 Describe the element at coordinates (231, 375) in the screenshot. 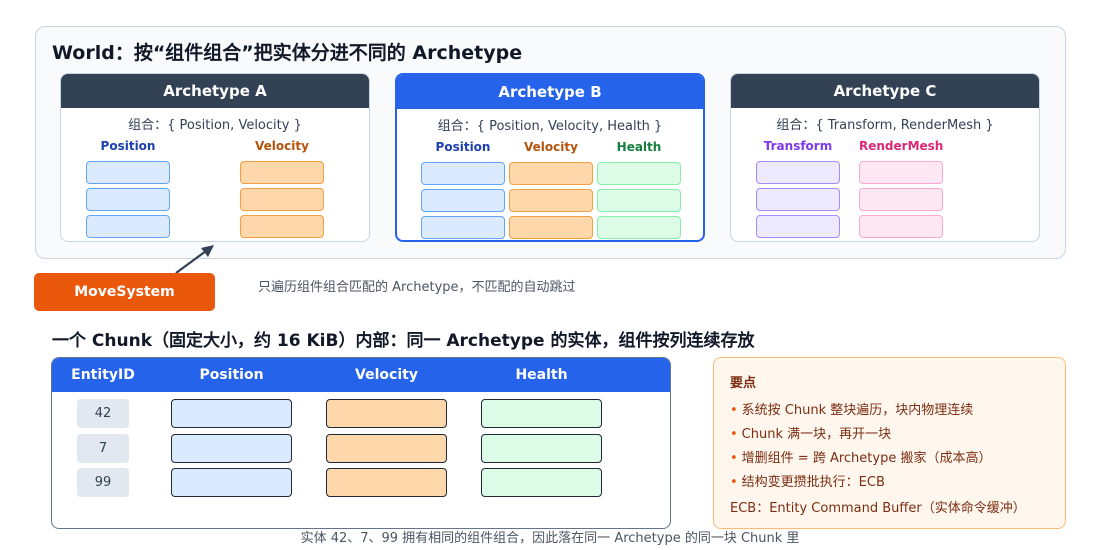

I see `chunk-header-position: Position` at that location.